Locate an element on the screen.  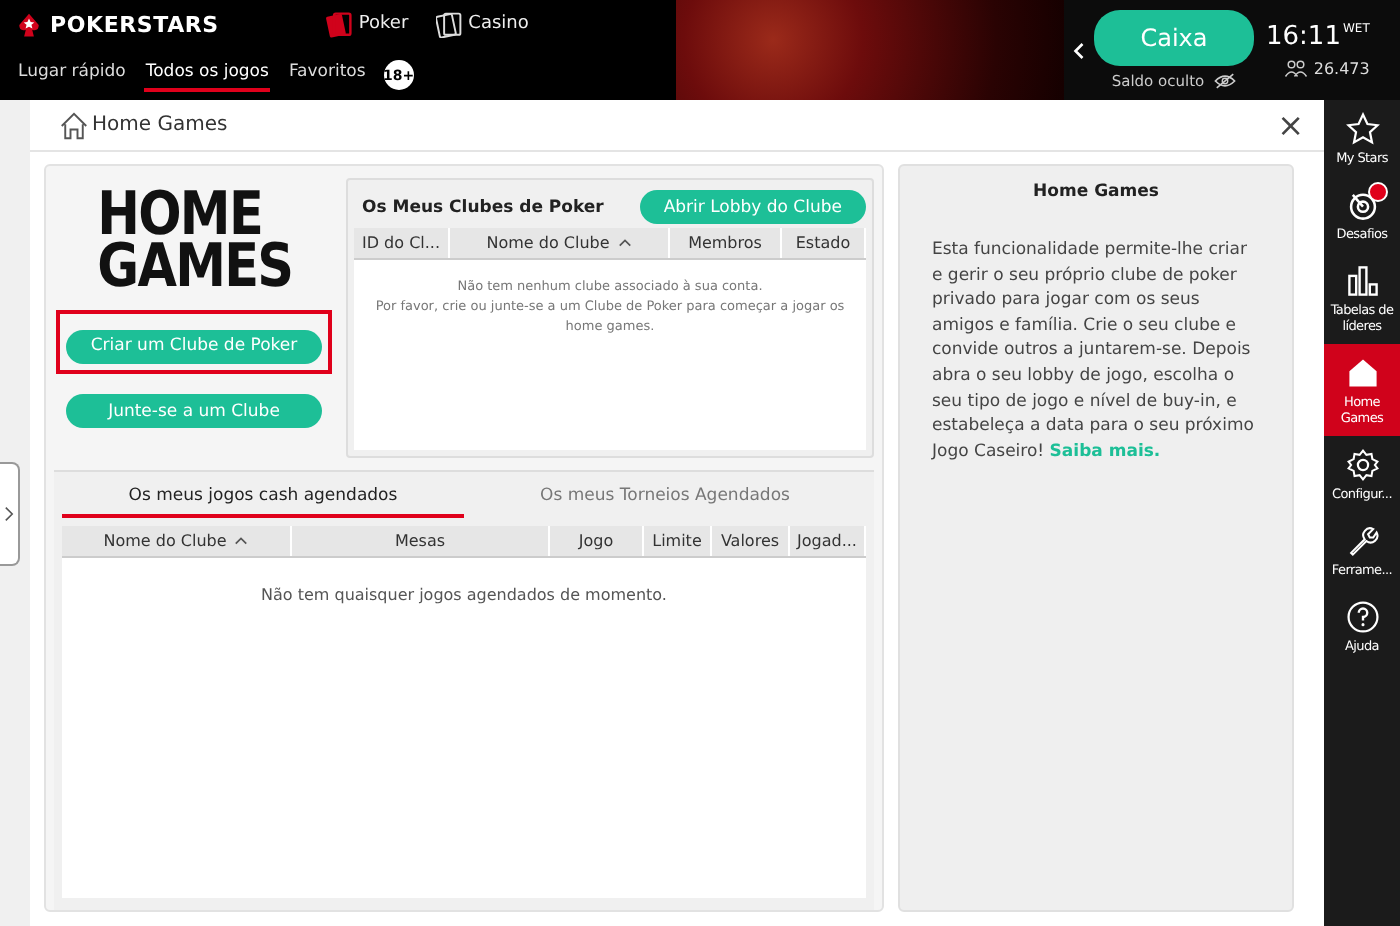
expand-handle is located at coordinates (10, 513).